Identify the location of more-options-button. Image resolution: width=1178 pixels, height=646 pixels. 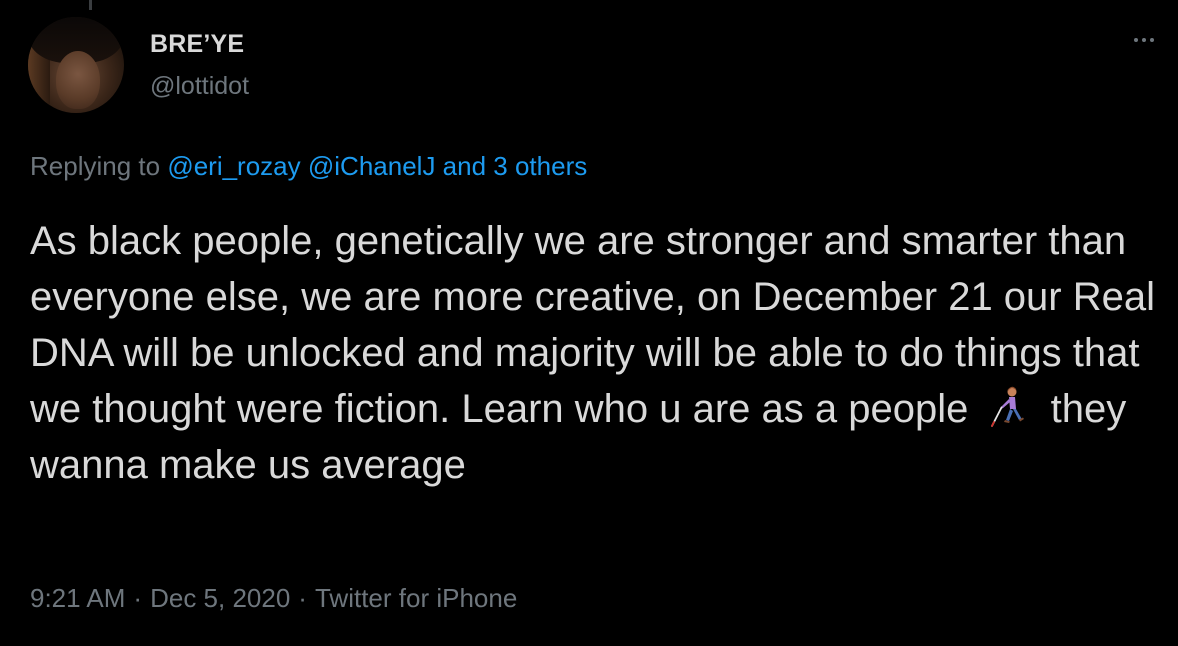
(1144, 40).